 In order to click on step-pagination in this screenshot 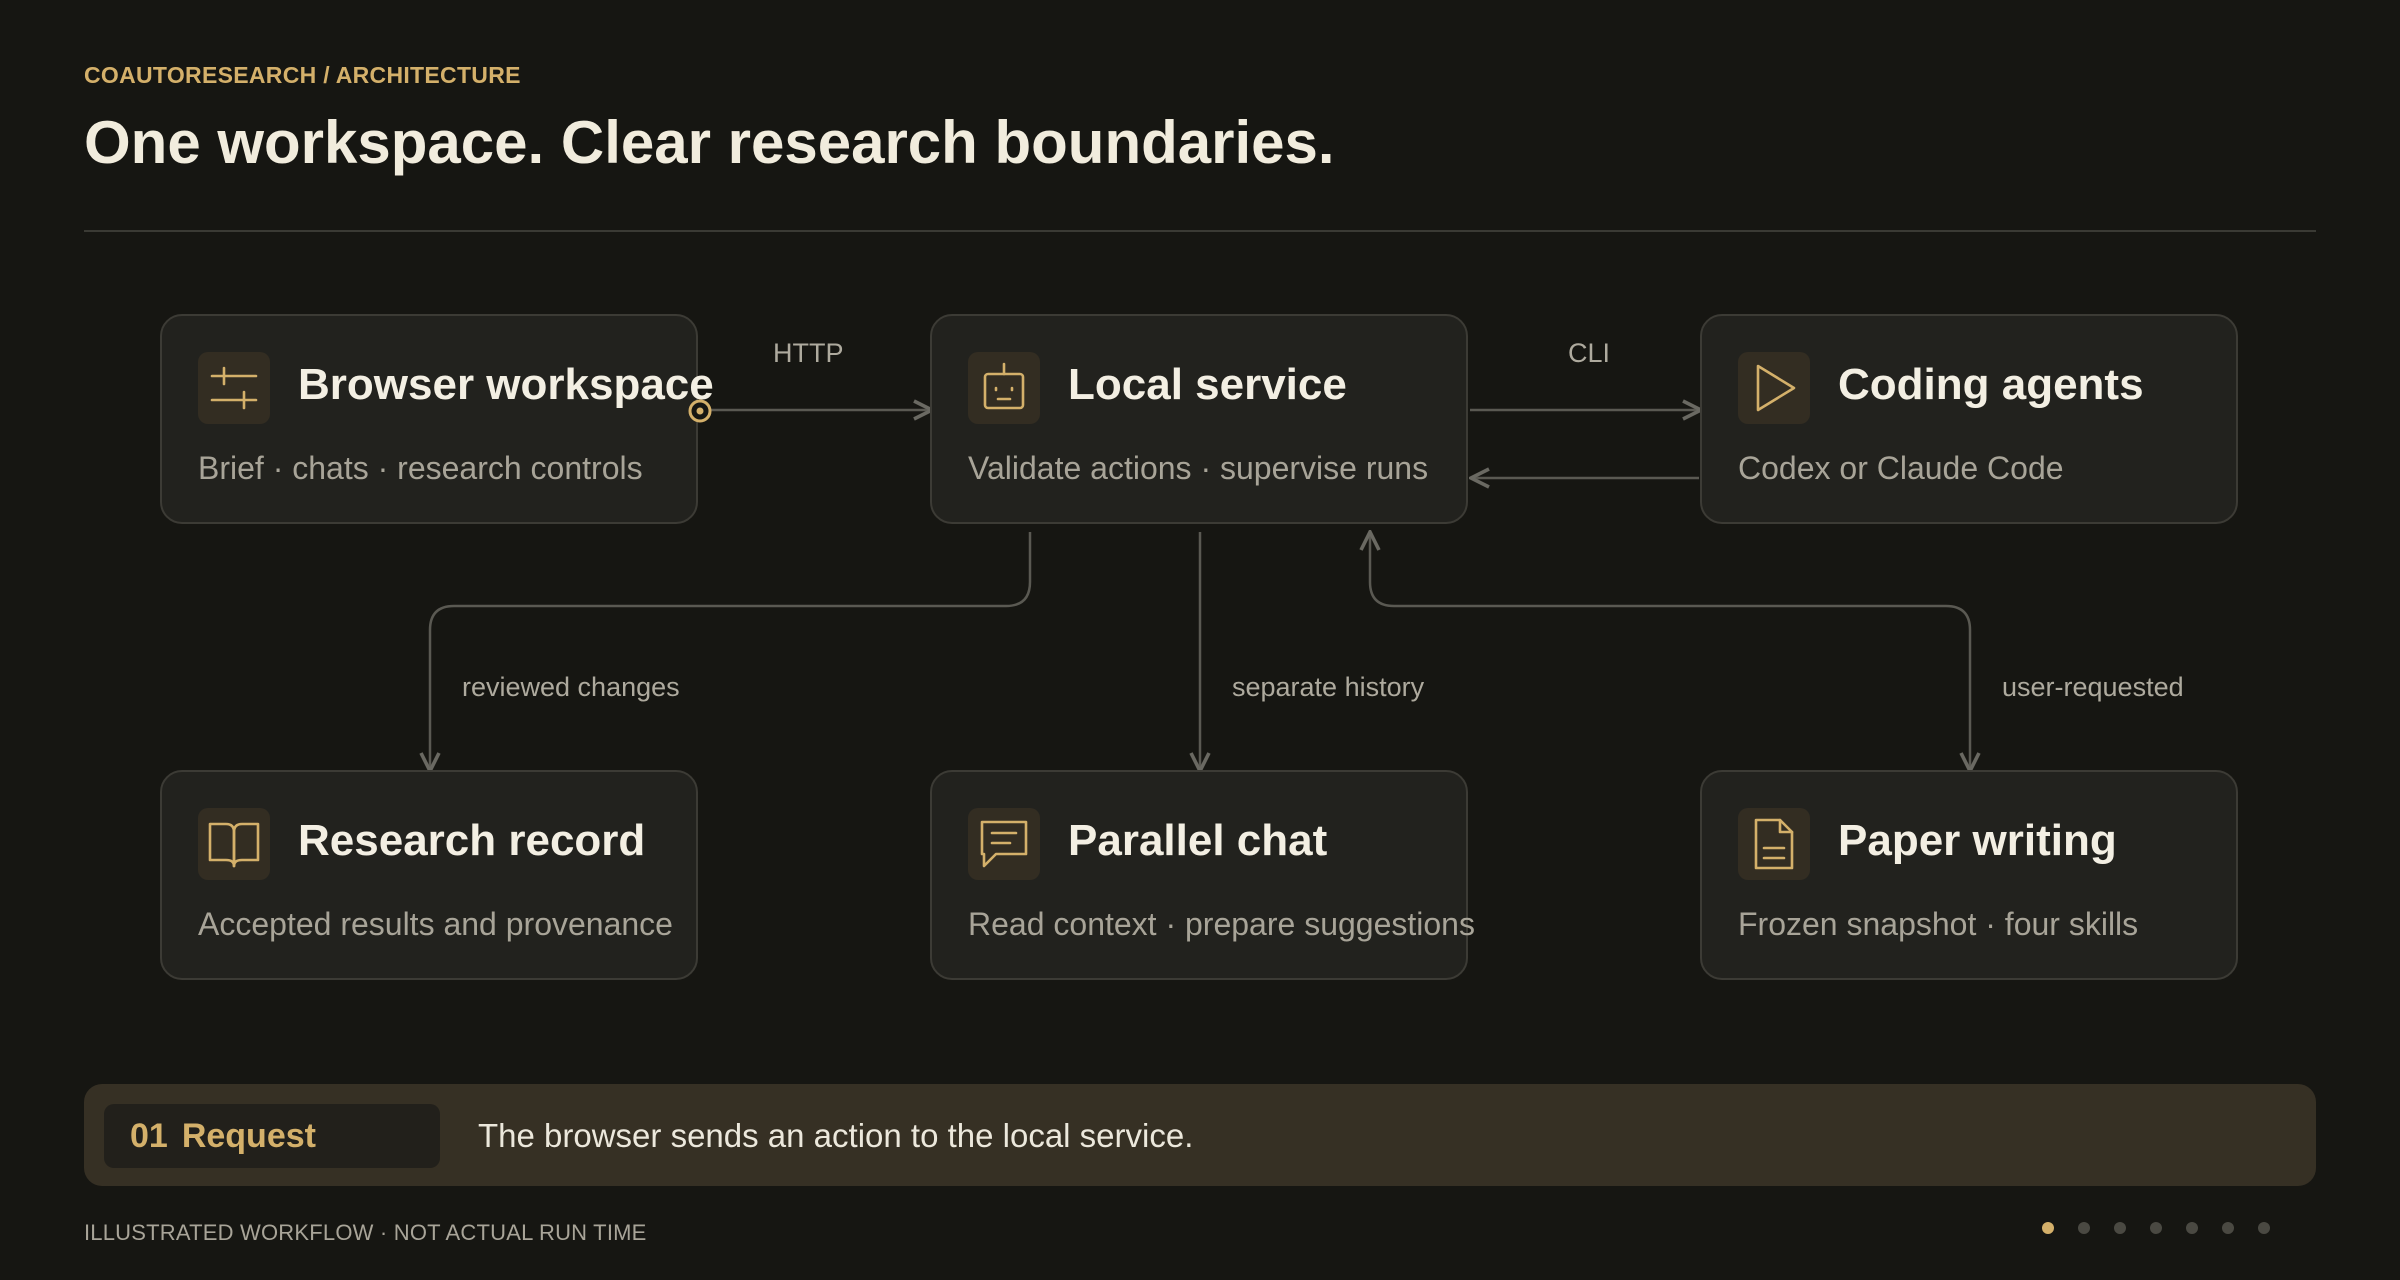, I will do `click(2156, 1228)`.